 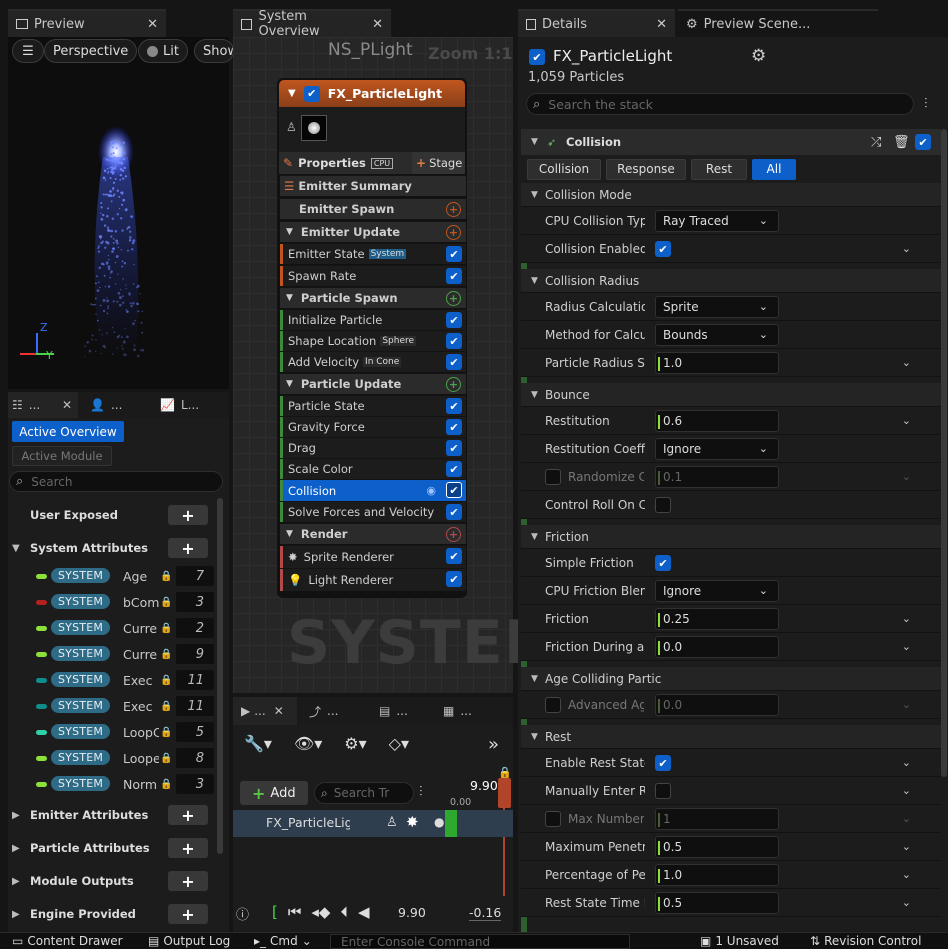 I want to click on particle-spawn-group: ▼ Particle Spawn +, so click(x=373, y=297).